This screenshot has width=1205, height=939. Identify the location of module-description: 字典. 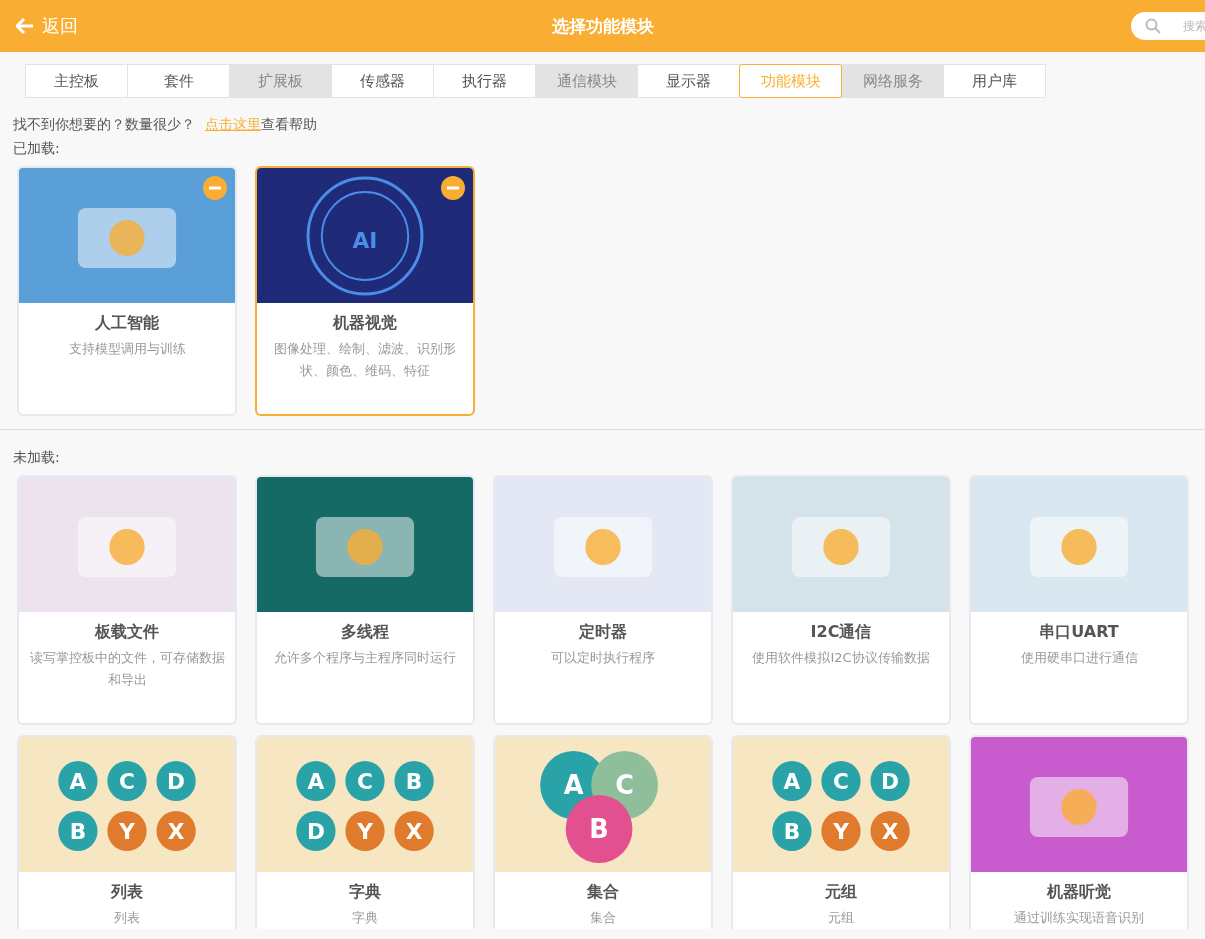
(365, 918).